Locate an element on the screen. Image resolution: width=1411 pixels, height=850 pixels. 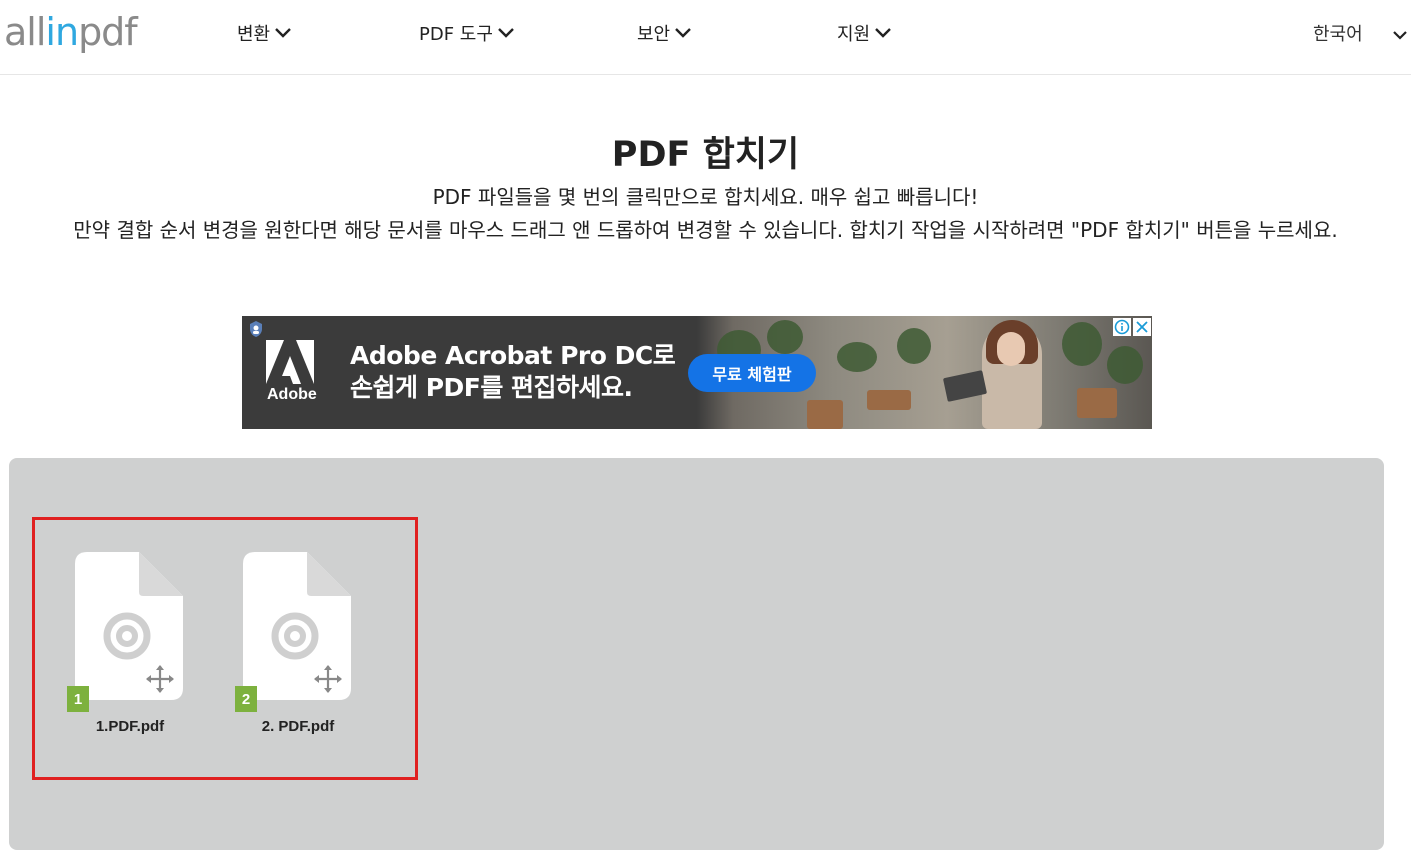
nav-support-label: 지원 is located at coordinates (854, 34).